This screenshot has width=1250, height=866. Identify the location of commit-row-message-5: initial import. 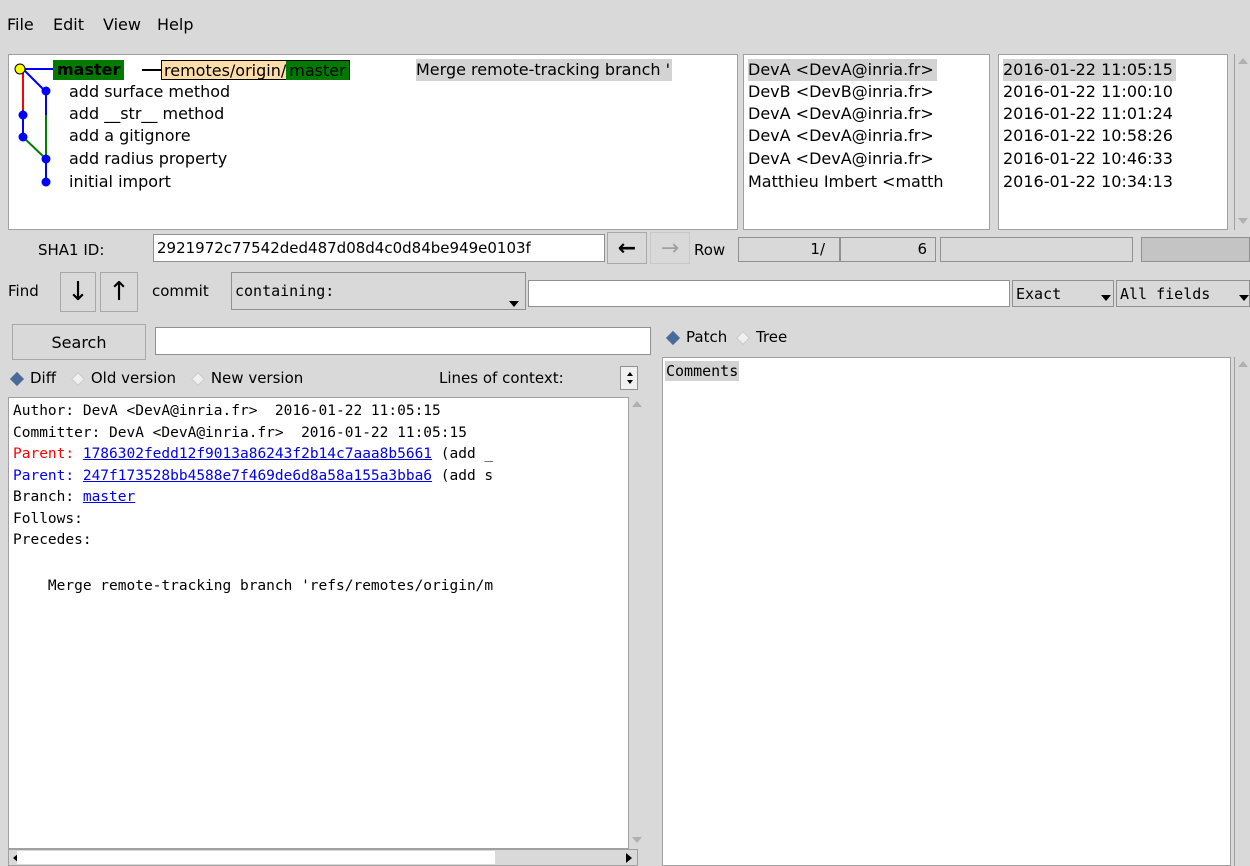
(120, 182).